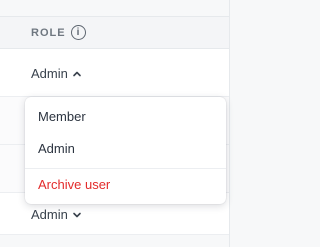 This screenshot has width=320, height=247. What do you see at coordinates (114, 73) in the screenshot?
I see `table-row: Admin` at bounding box center [114, 73].